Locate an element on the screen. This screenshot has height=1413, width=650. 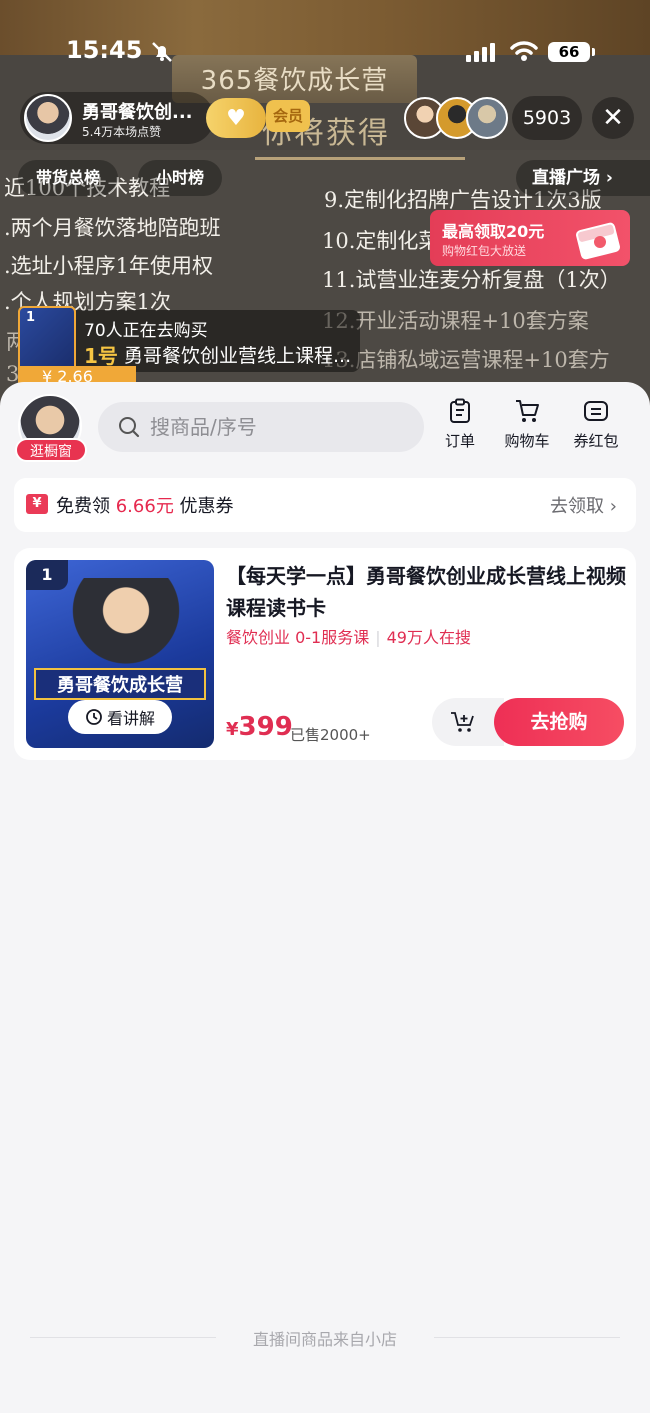
live-plaza-button: 直播广场 › is located at coordinates (583, 178).